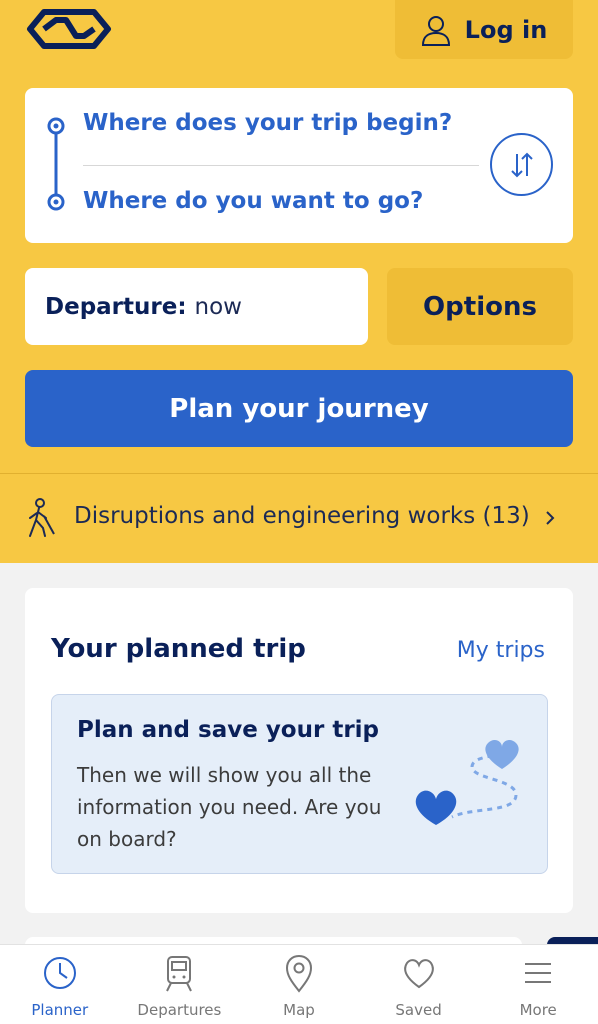  I want to click on tab-saved: Saved, so click(419, 984).